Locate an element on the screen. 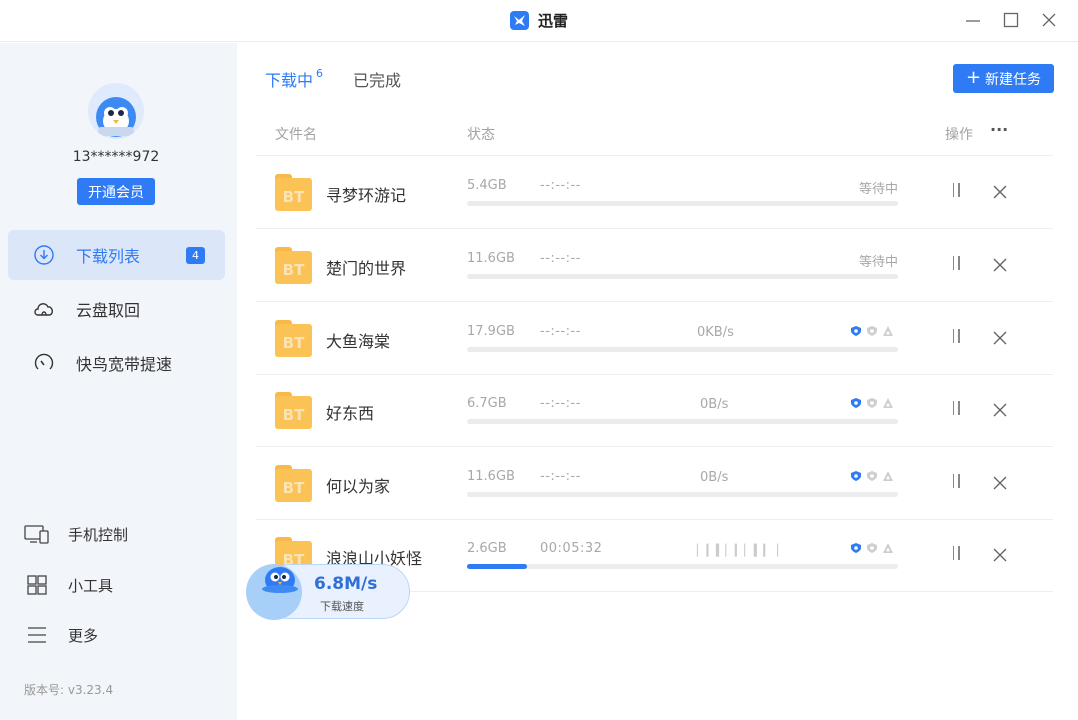 The image size is (1078, 720). column-header-actions: 操作 is located at coordinates (959, 135).